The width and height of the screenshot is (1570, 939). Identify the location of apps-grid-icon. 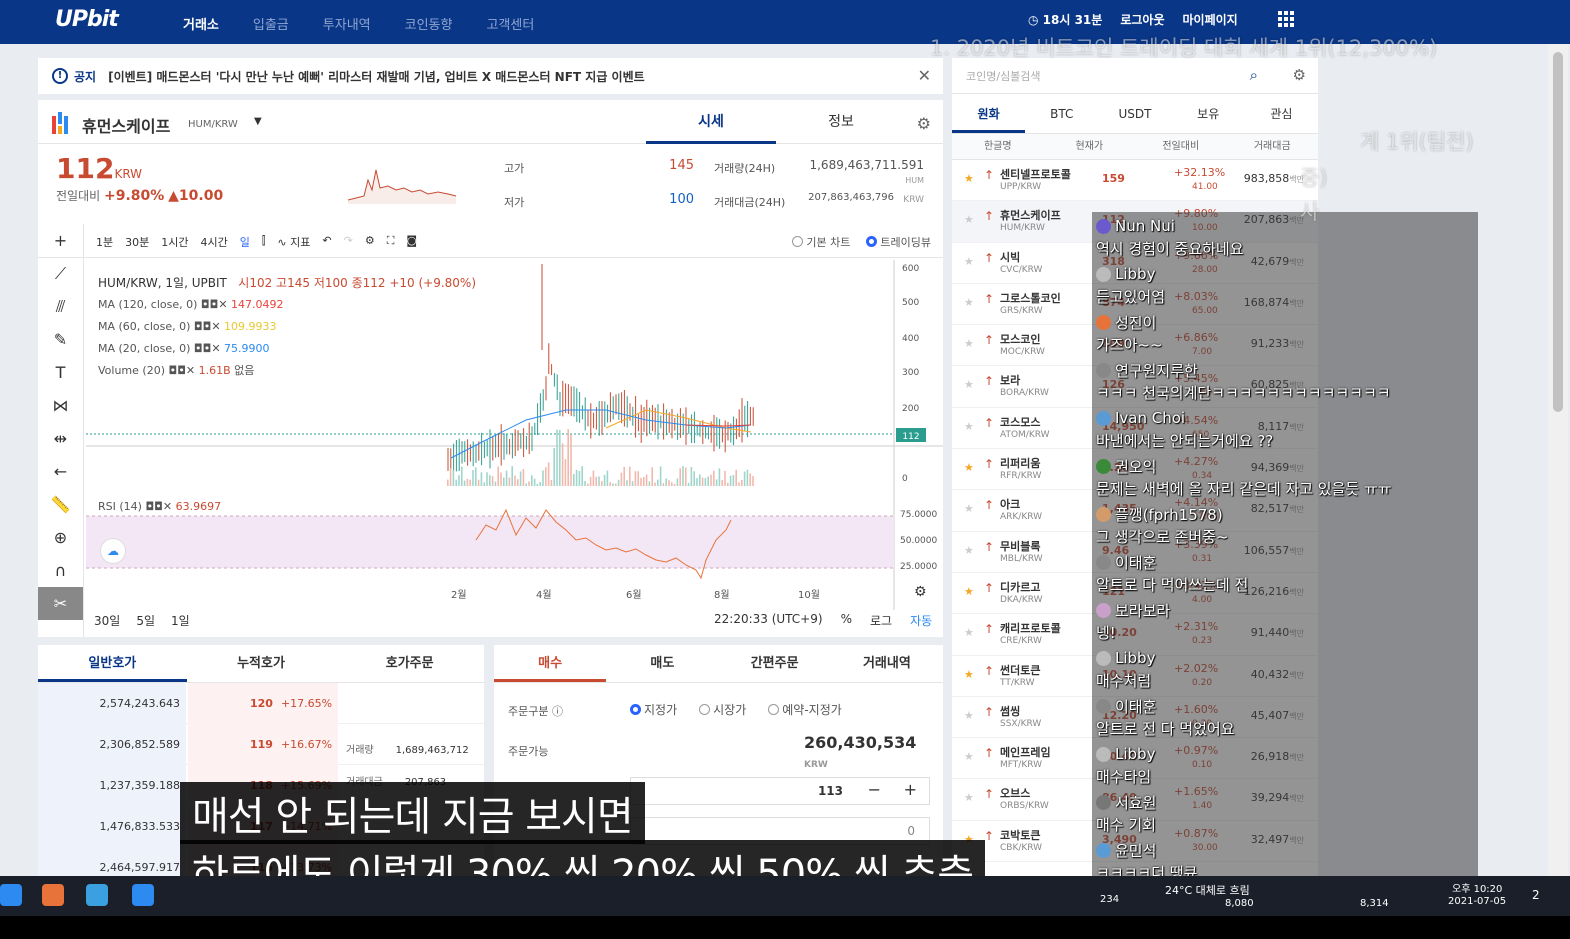
(1286, 19).